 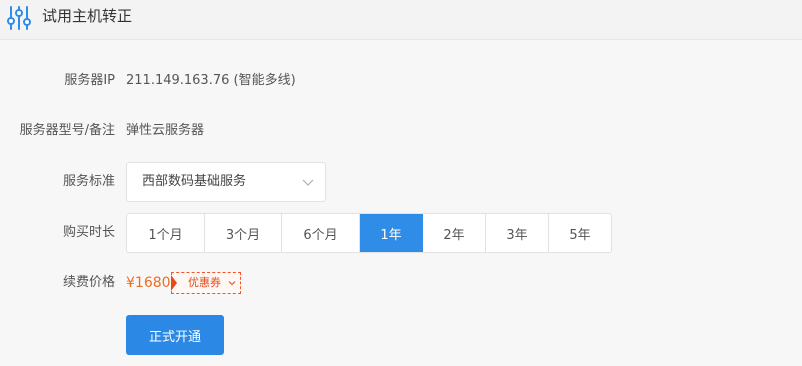 What do you see at coordinates (19, 18) in the screenshot?
I see `sliders-icon` at bounding box center [19, 18].